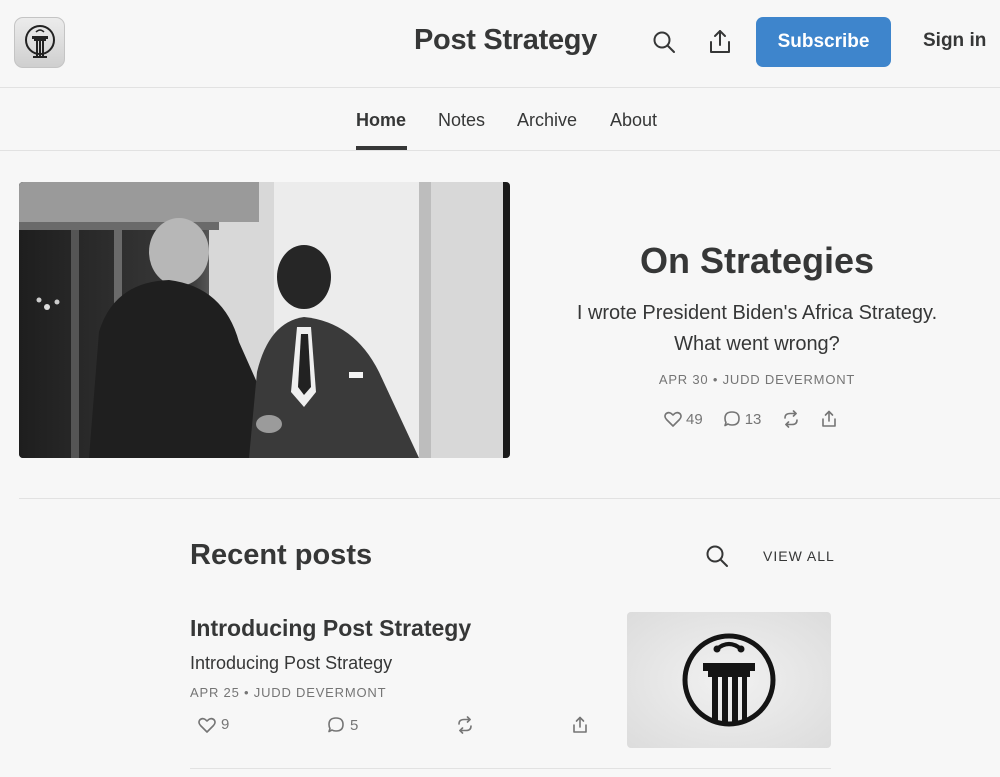 Image resolution: width=1000 pixels, height=777 pixels. Describe the element at coordinates (225, 724) in the screenshot. I see `post-like-count: 9` at that location.